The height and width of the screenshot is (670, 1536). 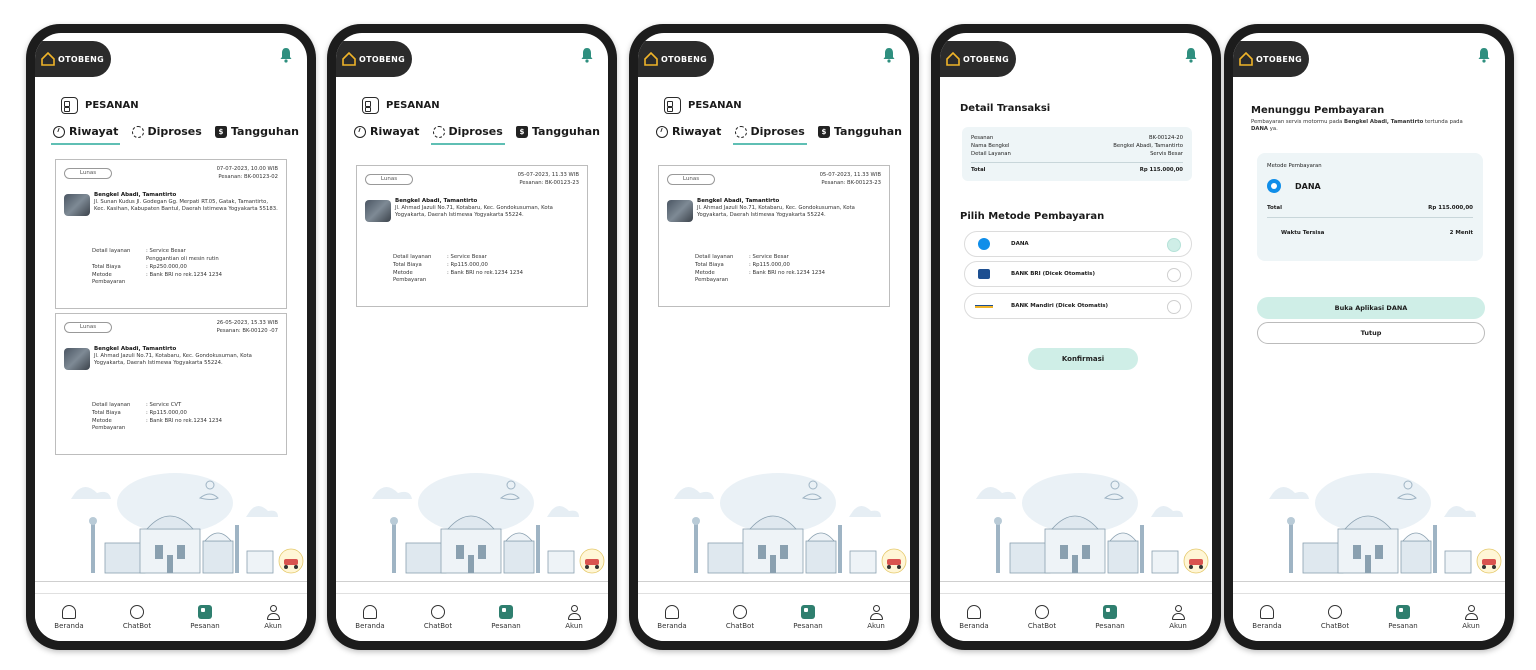 What do you see at coordinates (978, 170) in the screenshot?
I see `total-label: Total` at bounding box center [978, 170].